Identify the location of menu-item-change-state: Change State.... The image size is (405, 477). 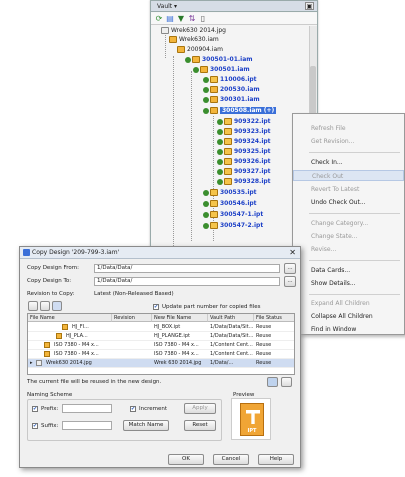
(348, 236).